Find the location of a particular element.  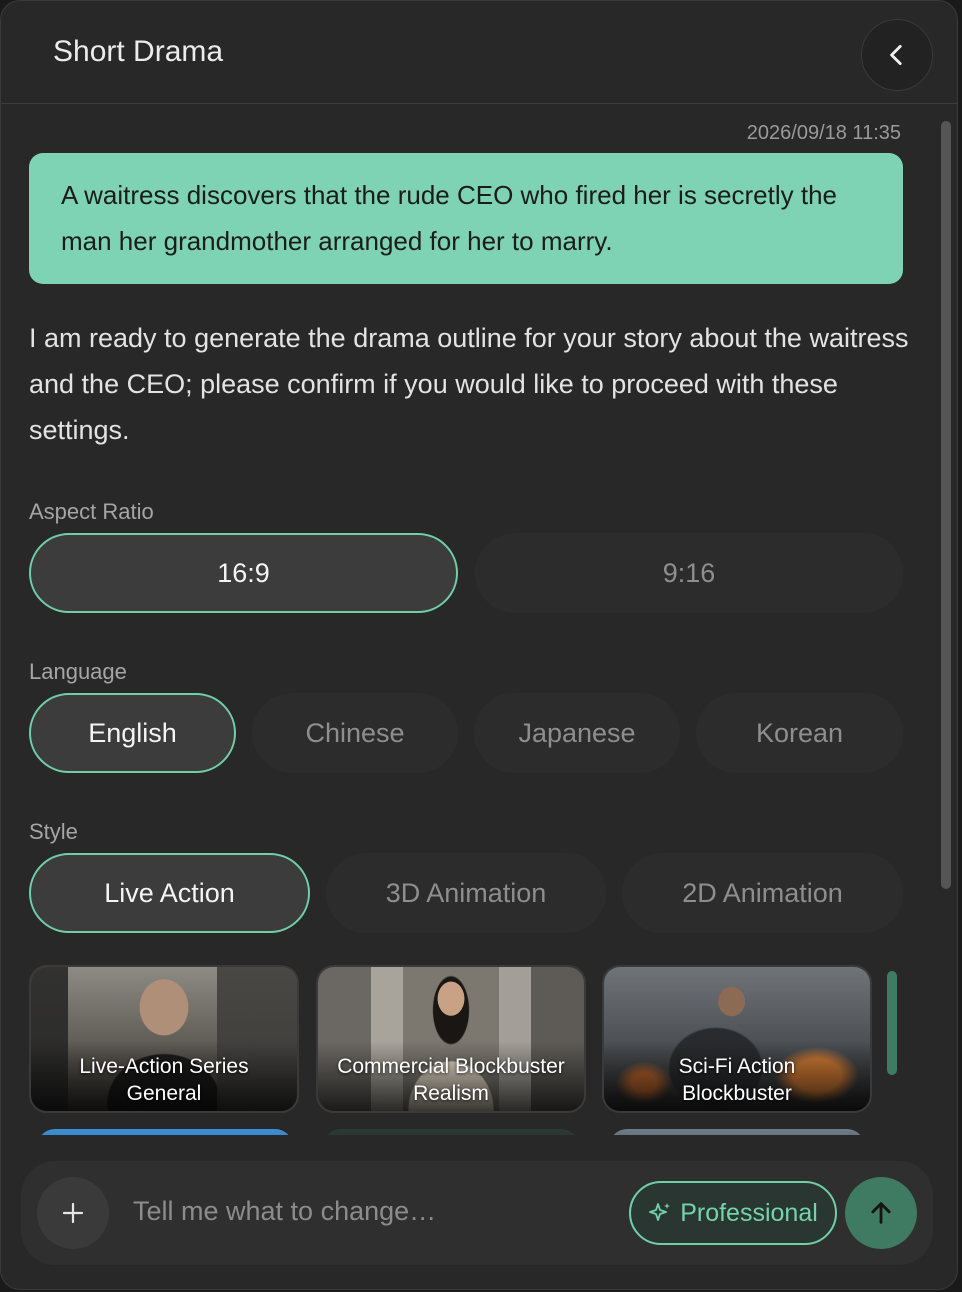

style-preset-live-action-series: Live-Action Series General is located at coordinates (164, 1039).